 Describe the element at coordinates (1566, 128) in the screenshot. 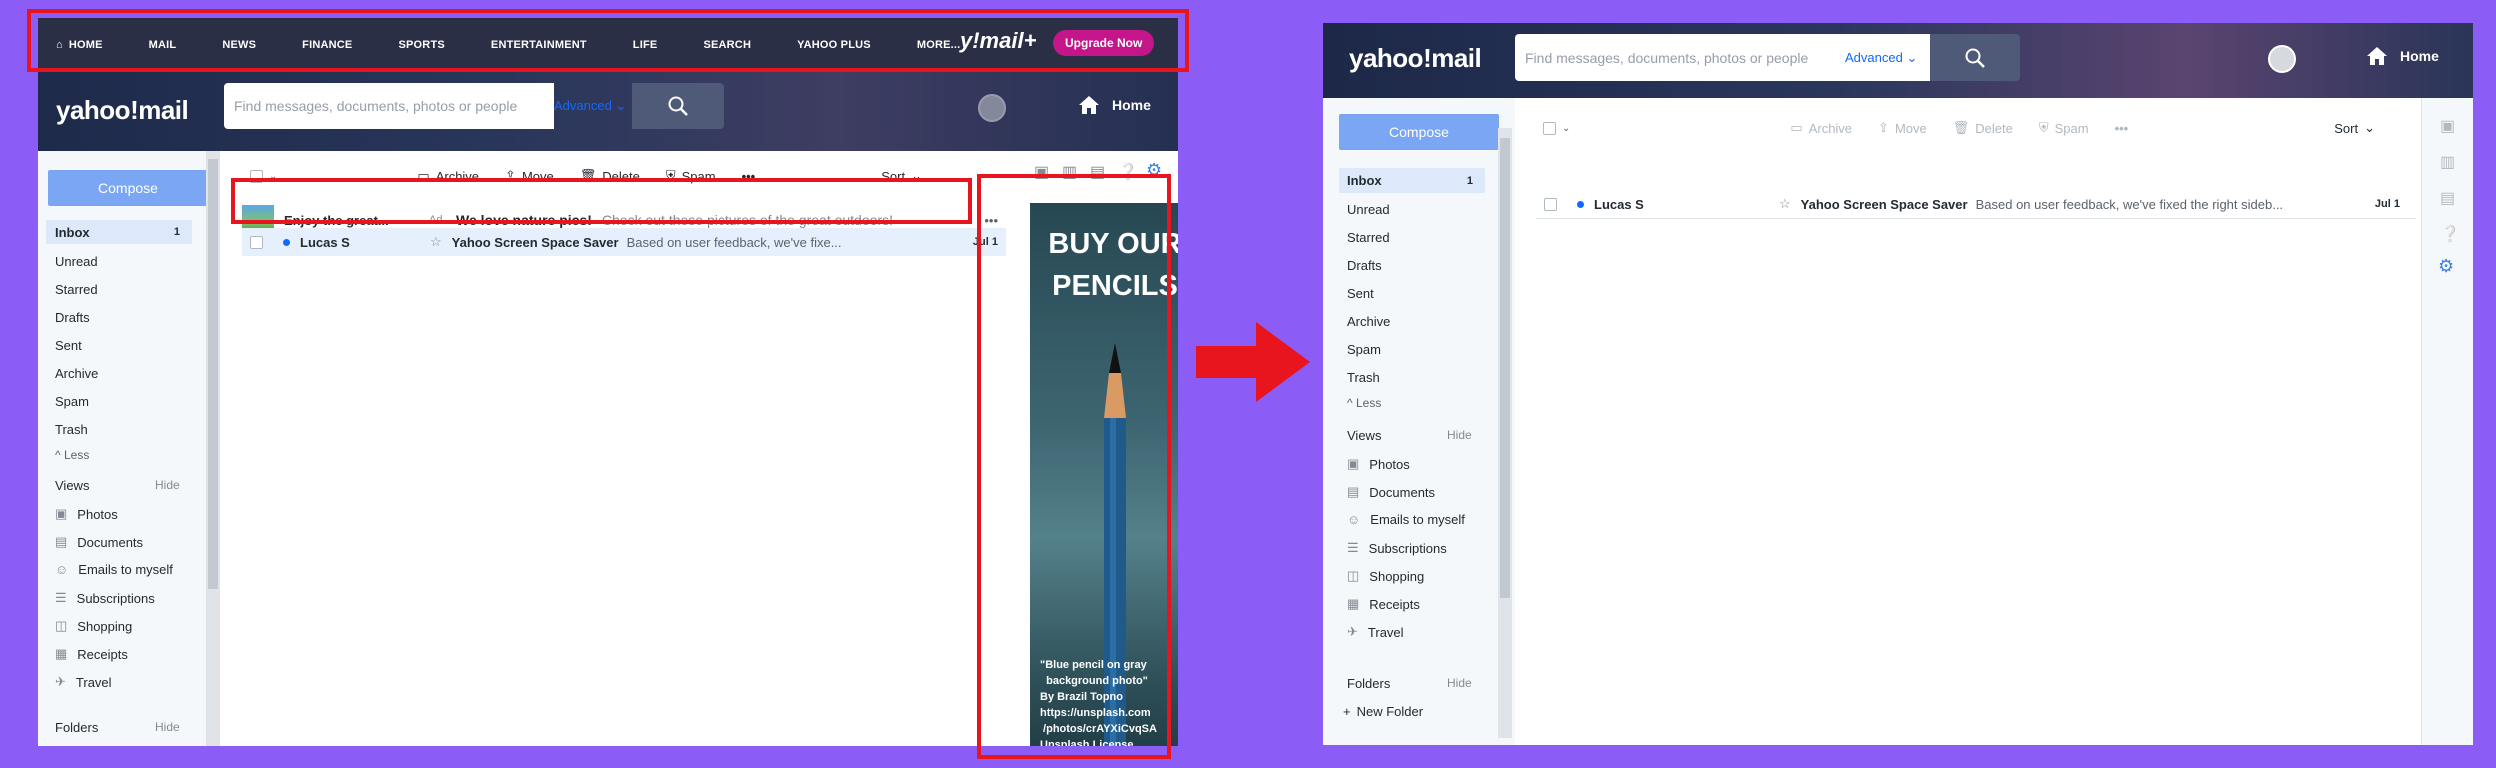

I see `chevron-down-icon: ⌄` at that location.